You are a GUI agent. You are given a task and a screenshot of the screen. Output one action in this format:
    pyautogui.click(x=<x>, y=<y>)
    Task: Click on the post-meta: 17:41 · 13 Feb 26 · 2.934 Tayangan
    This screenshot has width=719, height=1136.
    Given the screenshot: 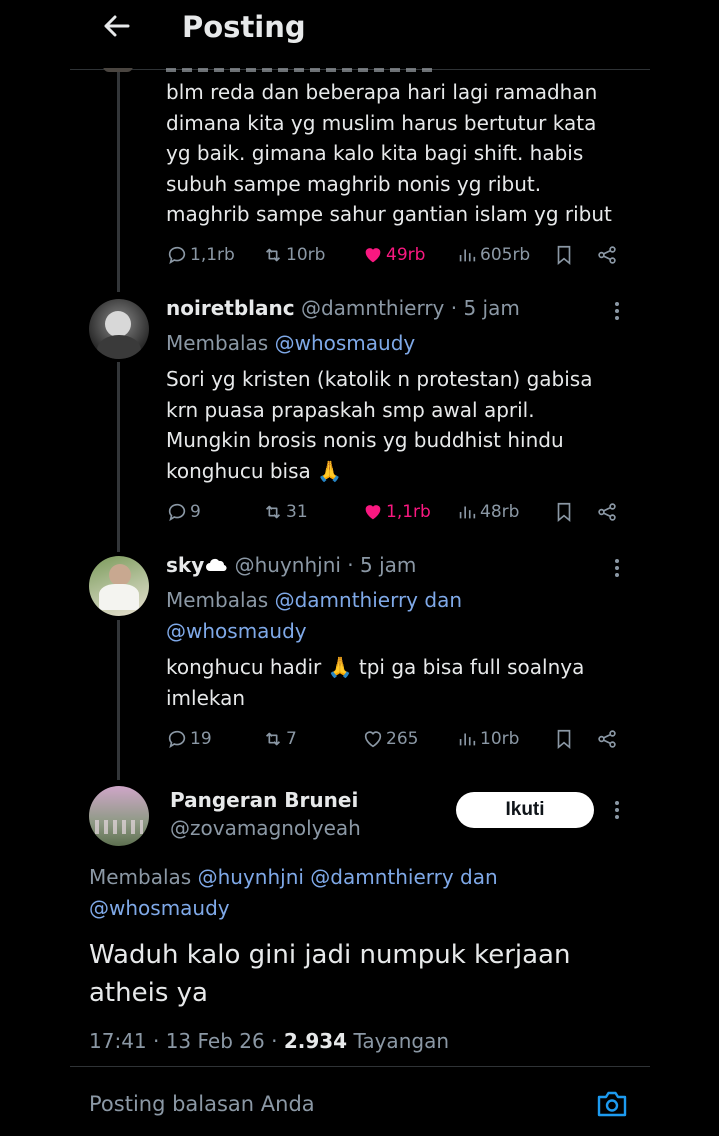 What is the action you would take?
    pyautogui.click(x=269, y=1041)
    